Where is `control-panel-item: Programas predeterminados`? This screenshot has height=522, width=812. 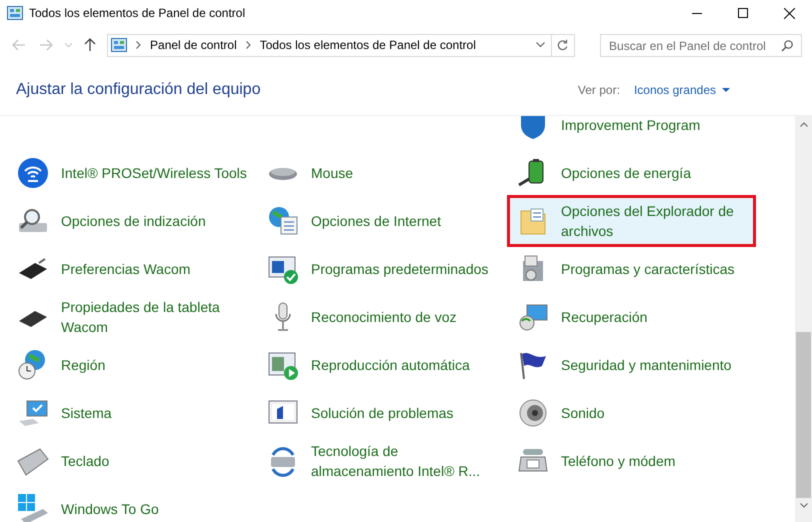
control-panel-item: Programas predeterminados is located at coordinates (381, 269).